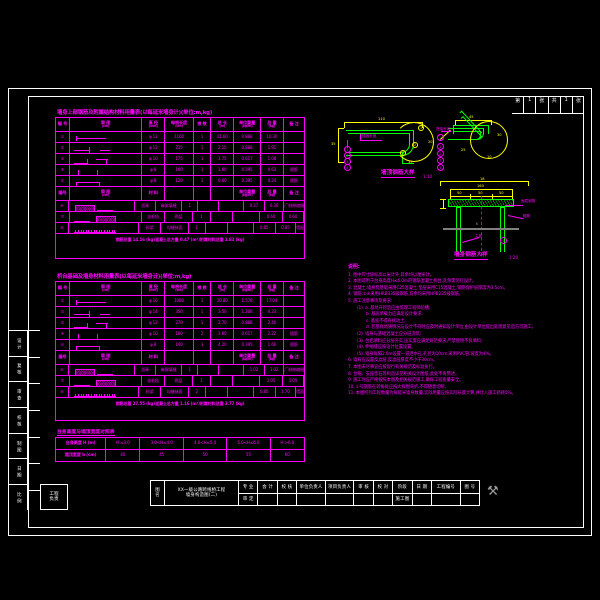 Image resolution: width=600 pixels, height=600 pixels. What do you see at coordinates (154, 148) in the screenshot?
I see `table-cell: φ 12` at bounding box center [154, 148].